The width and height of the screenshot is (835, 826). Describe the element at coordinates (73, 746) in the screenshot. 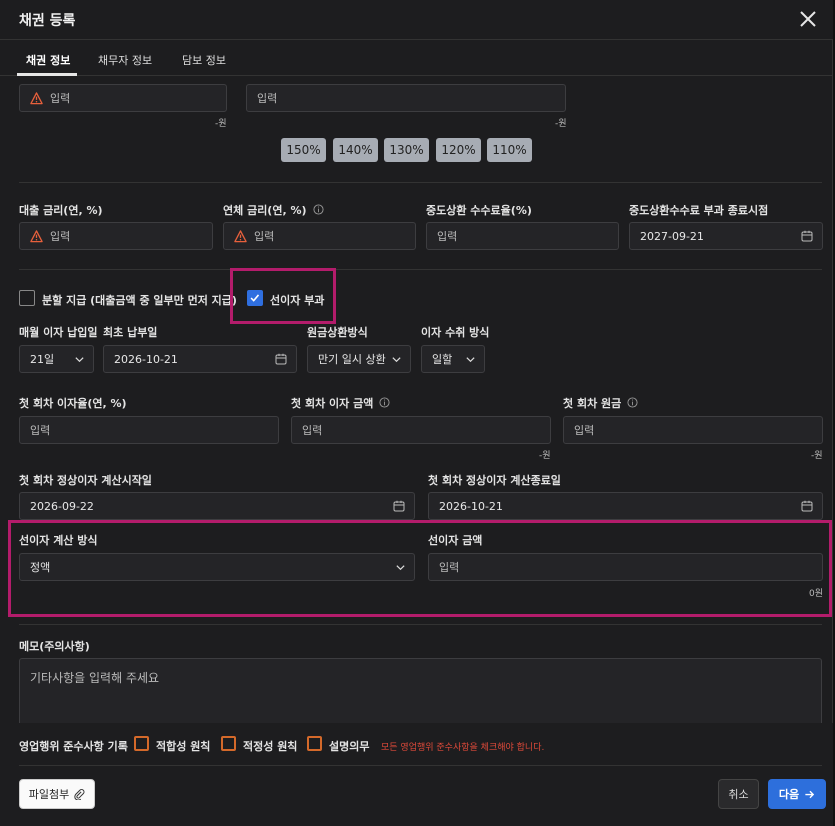

I see `compliance-label: 영업행위 준수사항 기록` at that location.